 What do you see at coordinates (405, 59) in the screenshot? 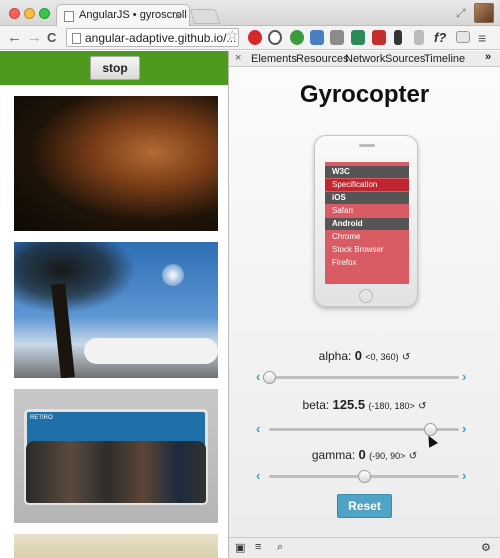
I see `tab-sources: Sources` at bounding box center [405, 59].